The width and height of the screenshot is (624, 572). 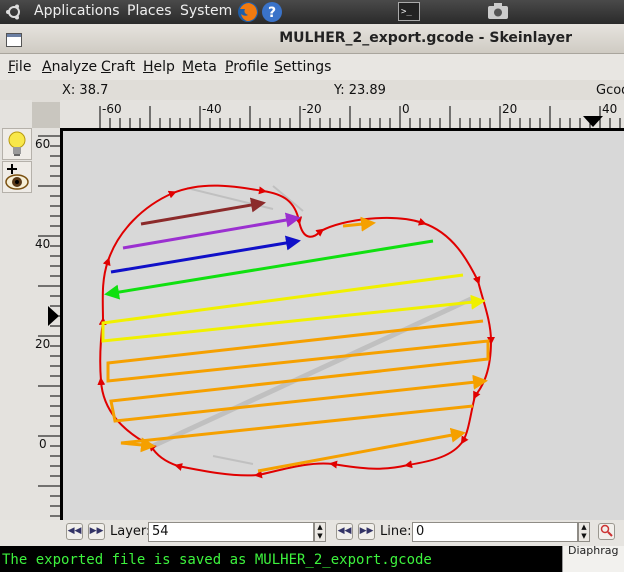 What do you see at coordinates (406, 109) in the screenshot?
I see `ruler-x-label: 0` at bounding box center [406, 109].